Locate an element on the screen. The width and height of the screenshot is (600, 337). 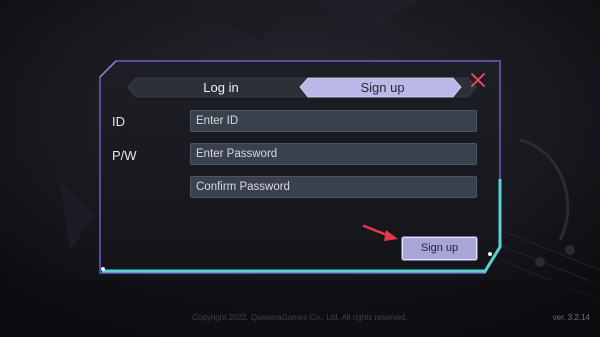
password-input is located at coordinates (333, 154).